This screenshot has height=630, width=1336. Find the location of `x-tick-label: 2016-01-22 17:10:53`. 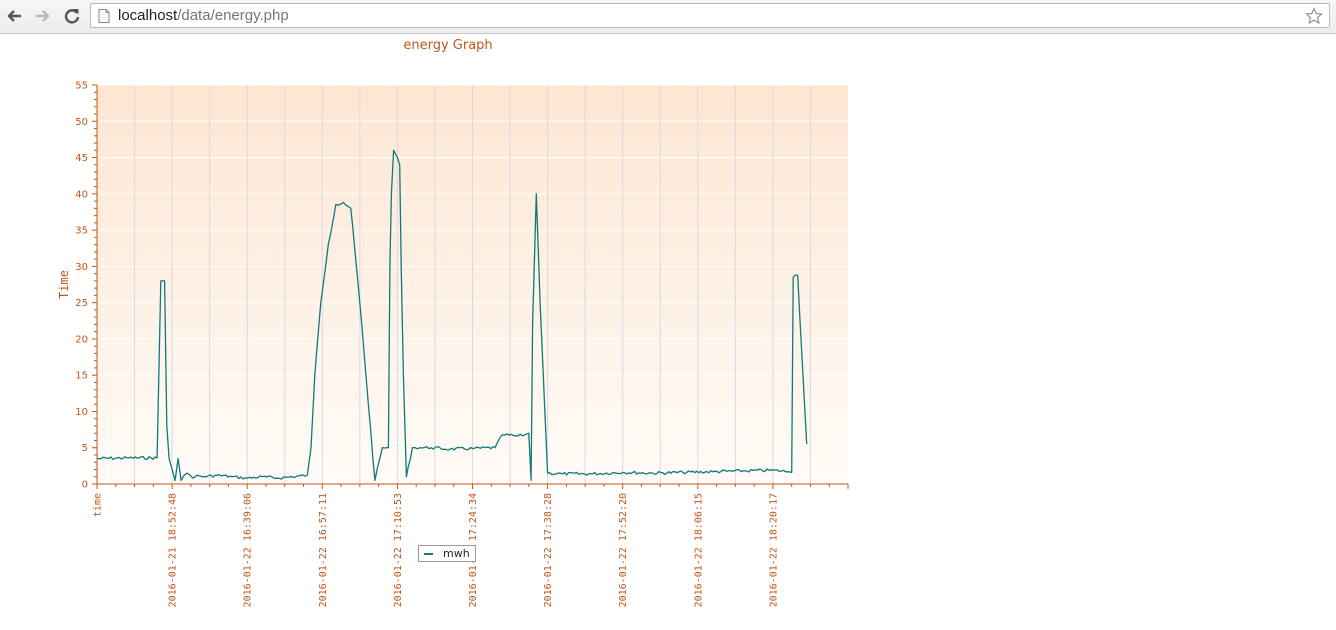

x-tick-label: 2016-01-22 17:10:53 is located at coordinates (398, 550).